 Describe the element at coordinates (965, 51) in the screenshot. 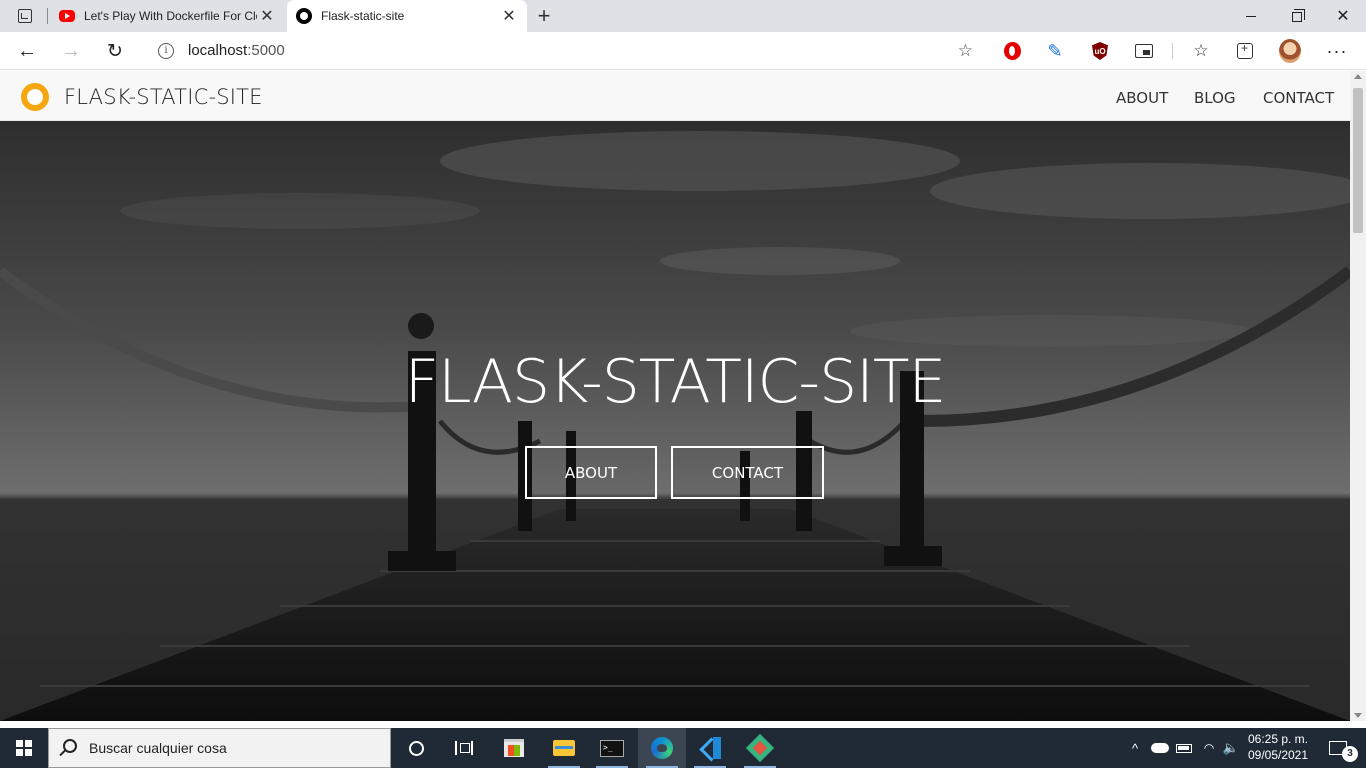

I see `add-favorite-icon: ☆` at that location.